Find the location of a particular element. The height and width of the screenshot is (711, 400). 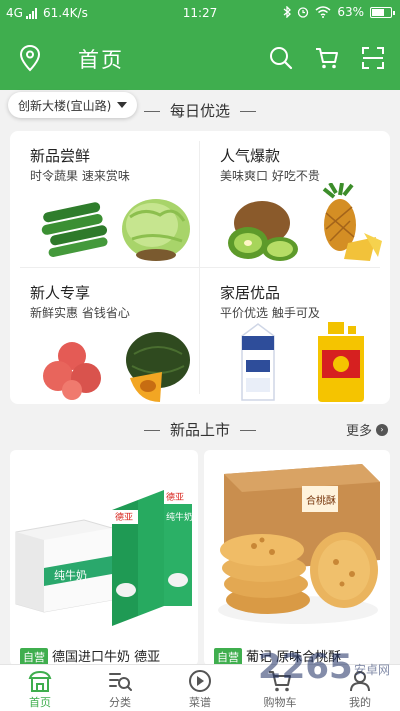

card-subtitle: 平价优选 触手可及 is located at coordinates (270, 313).